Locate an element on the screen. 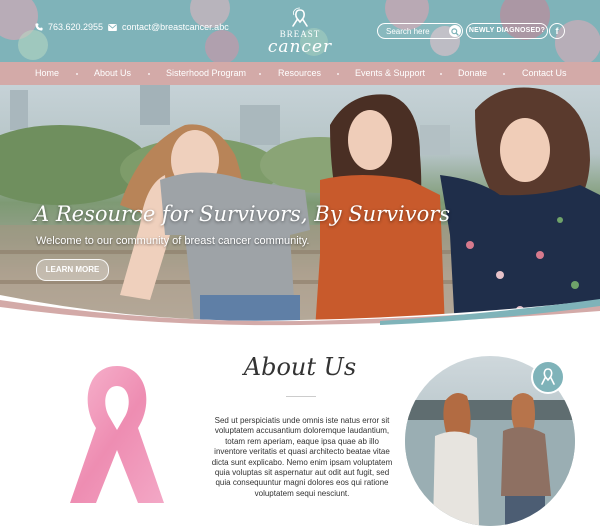  phone-contact: 763.620.2955 is located at coordinates (69, 27).